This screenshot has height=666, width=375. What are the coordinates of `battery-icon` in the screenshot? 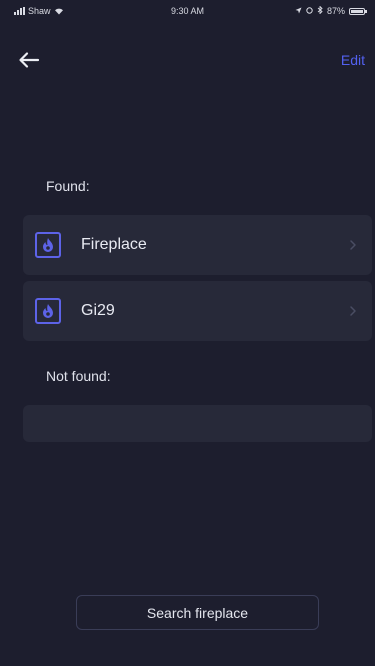 It's located at (358, 11).